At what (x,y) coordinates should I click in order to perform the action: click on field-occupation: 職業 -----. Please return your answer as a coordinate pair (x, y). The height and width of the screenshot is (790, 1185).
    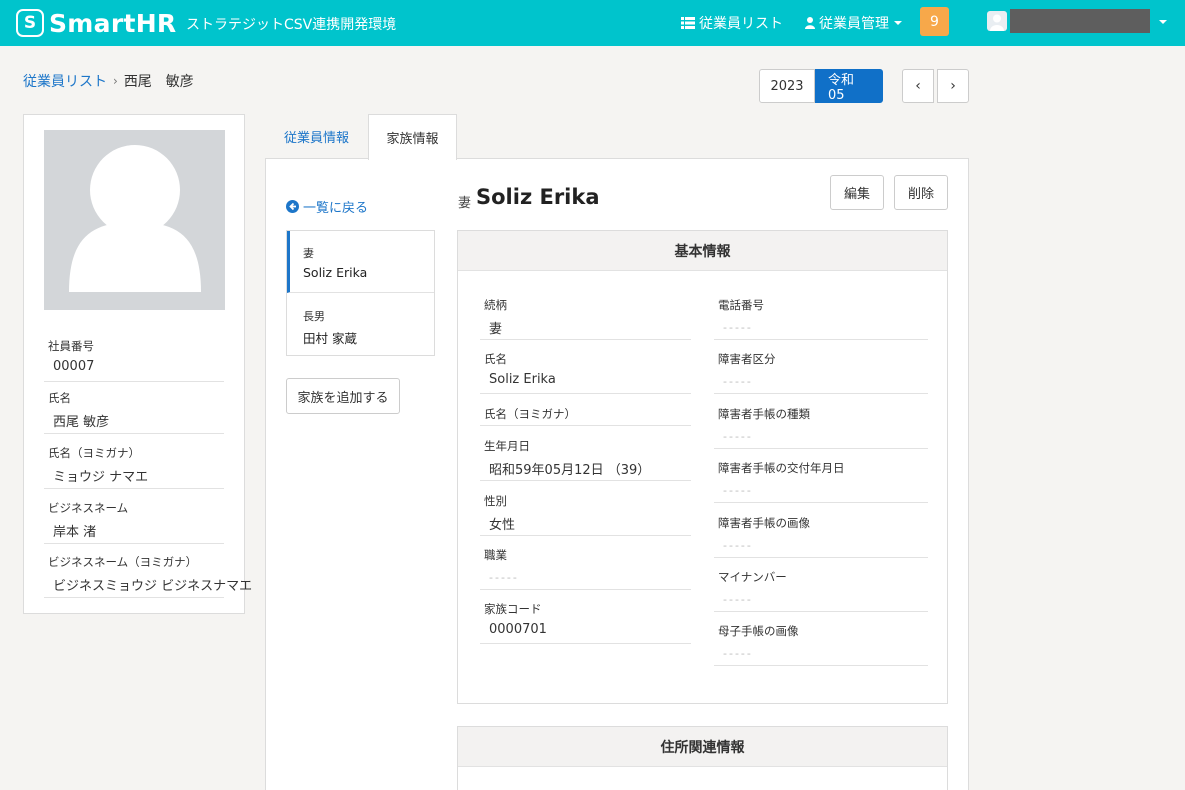
    Looking at the image, I should click on (585, 562).